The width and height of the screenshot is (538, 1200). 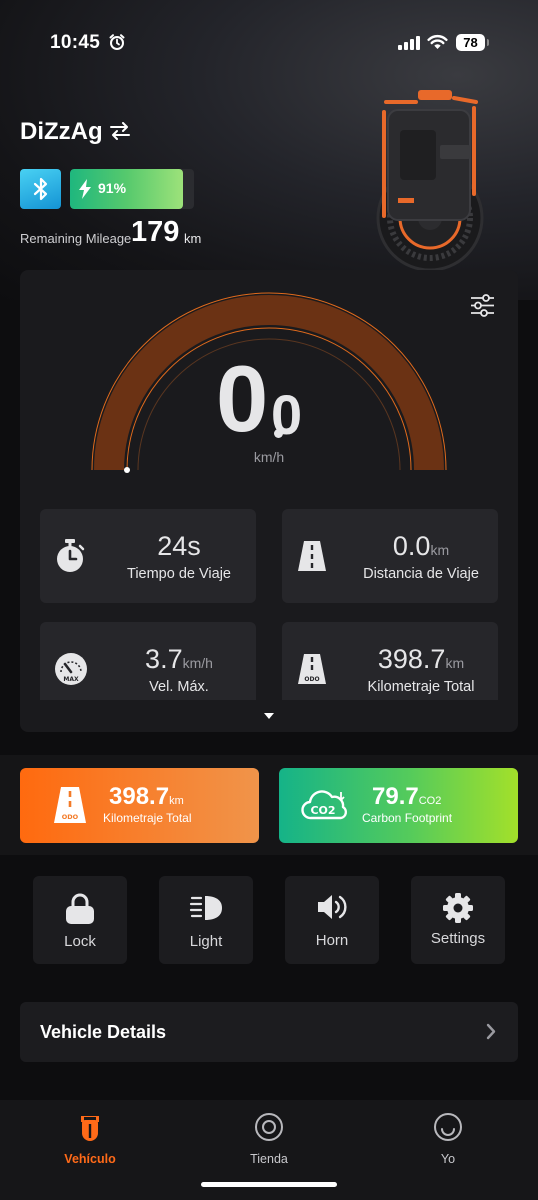 What do you see at coordinates (132, 189) in the screenshot?
I see `vehicle-battery-bar: 91%` at bounding box center [132, 189].